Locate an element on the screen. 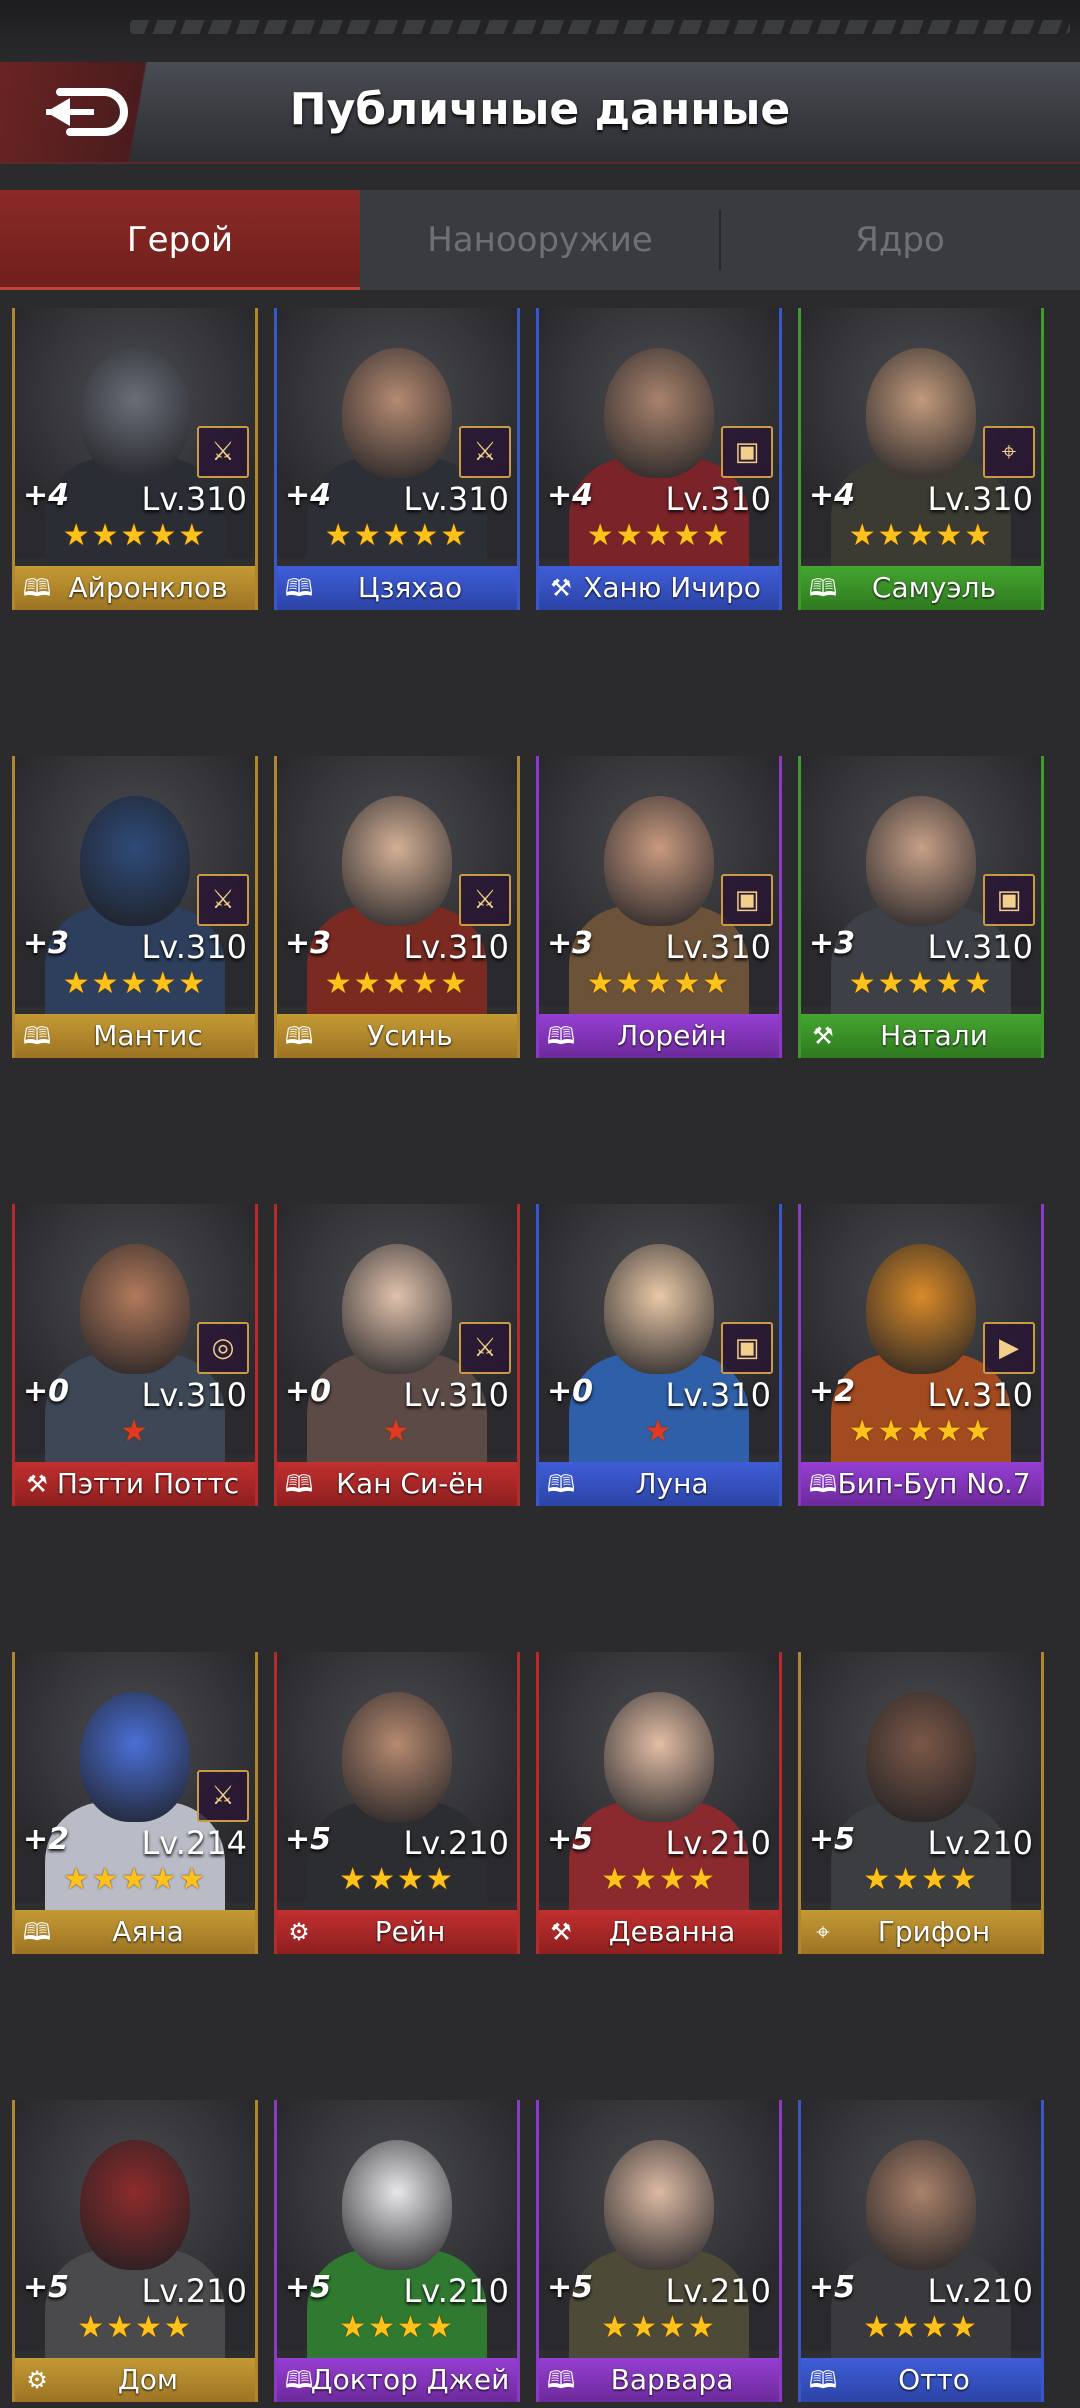 Image resolution: width=1080 pixels, height=2408 pixels. hero-card: +5 Lv.210 ★★★★ Варвара 🕮 is located at coordinates (659, 2251).